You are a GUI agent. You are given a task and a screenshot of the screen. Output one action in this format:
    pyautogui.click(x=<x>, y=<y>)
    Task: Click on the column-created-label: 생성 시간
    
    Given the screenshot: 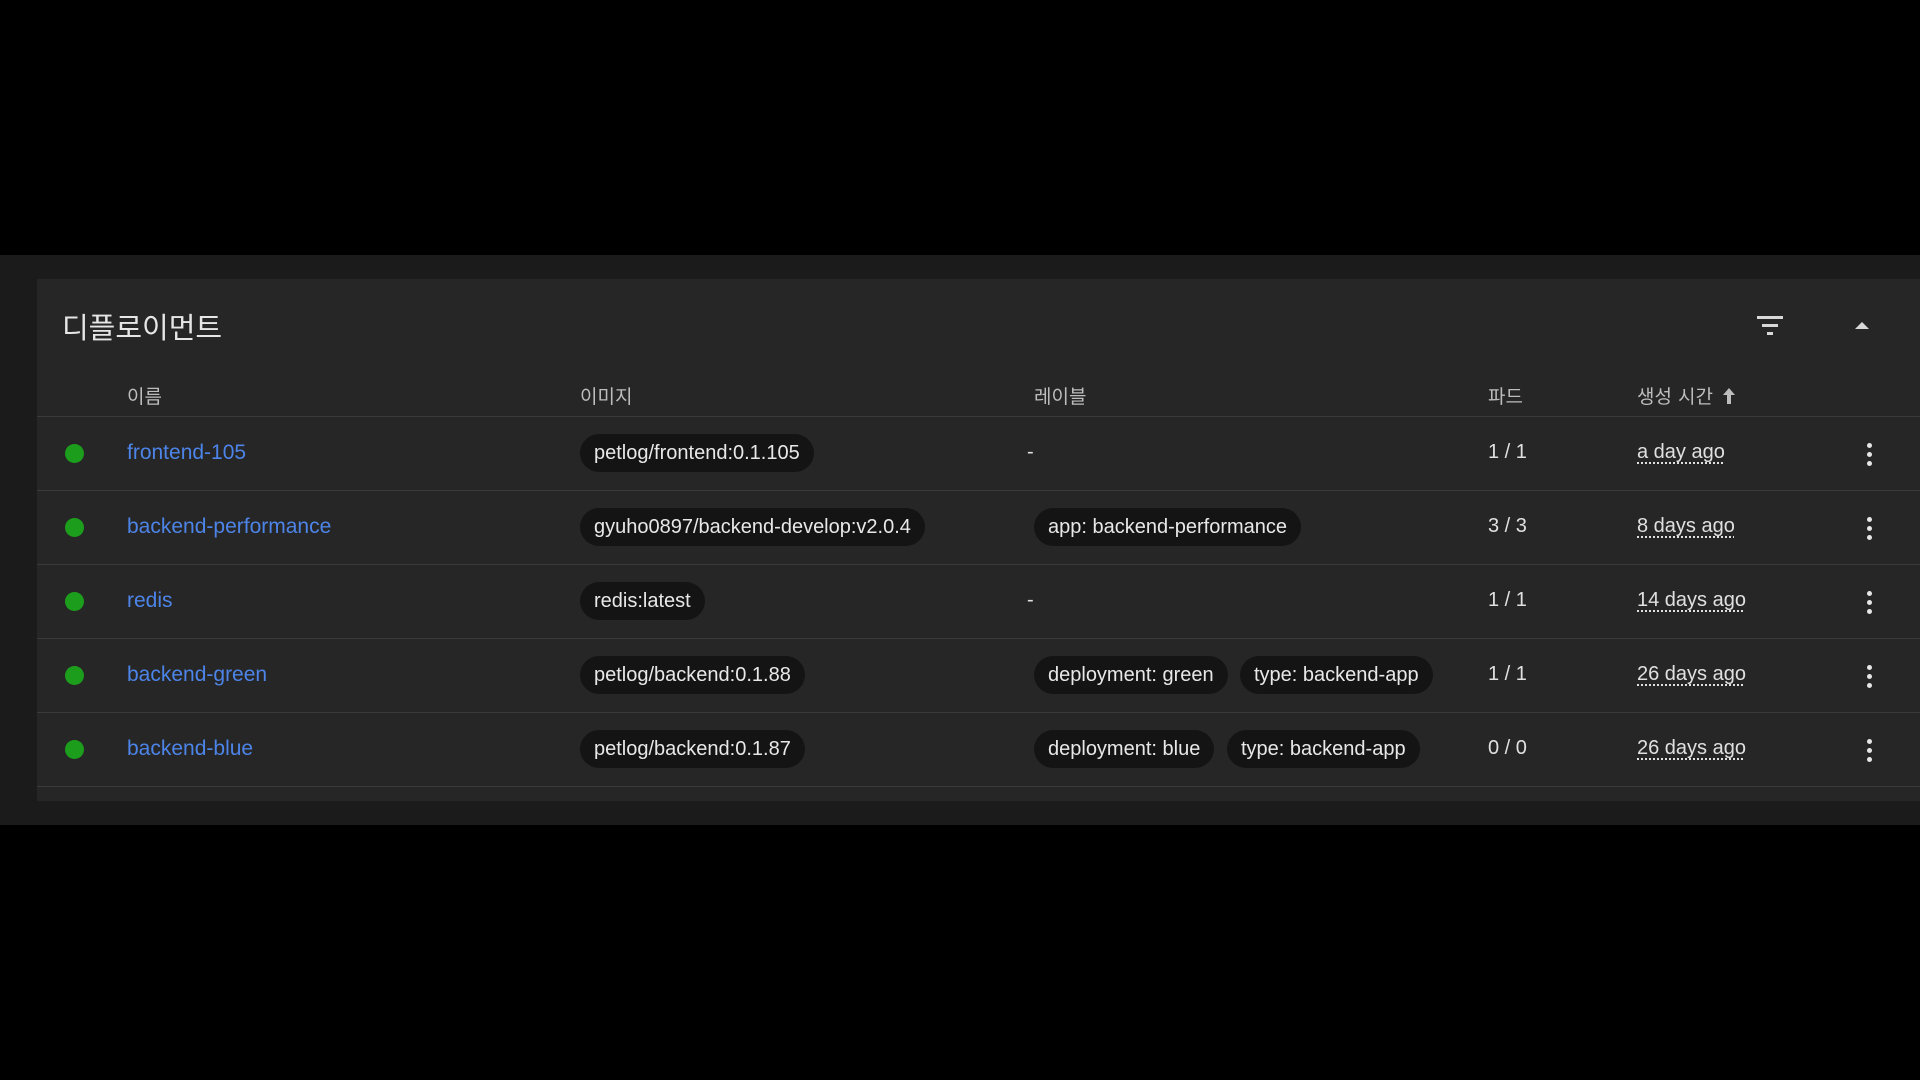 What is the action you would take?
    pyautogui.click(x=1675, y=397)
    